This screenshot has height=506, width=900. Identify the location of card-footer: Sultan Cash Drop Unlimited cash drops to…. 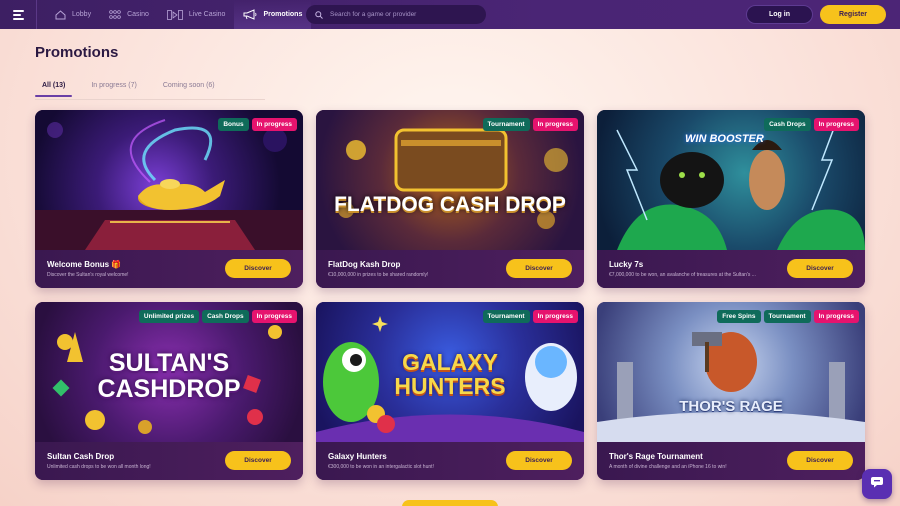
(169, 461).